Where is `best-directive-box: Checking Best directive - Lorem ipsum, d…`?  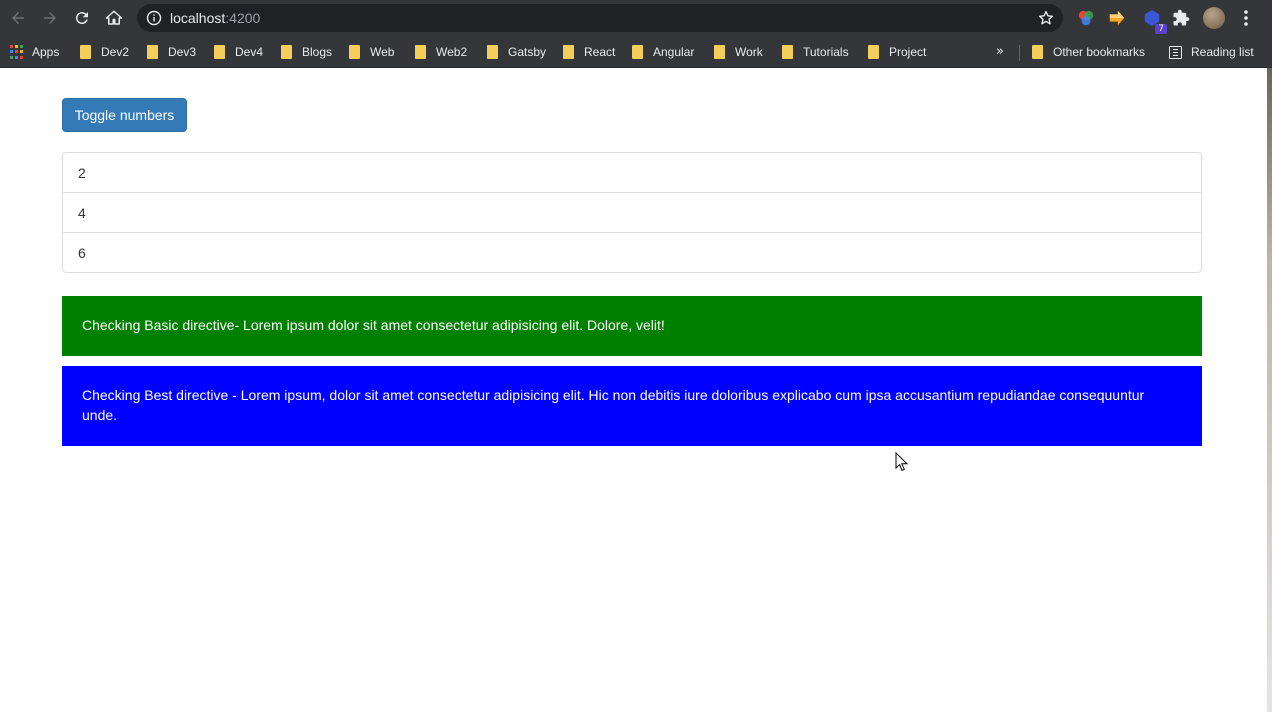
best-directive-box: Checking Best directive - Lorem ipsum, d… is located at coordinates (632, 406).